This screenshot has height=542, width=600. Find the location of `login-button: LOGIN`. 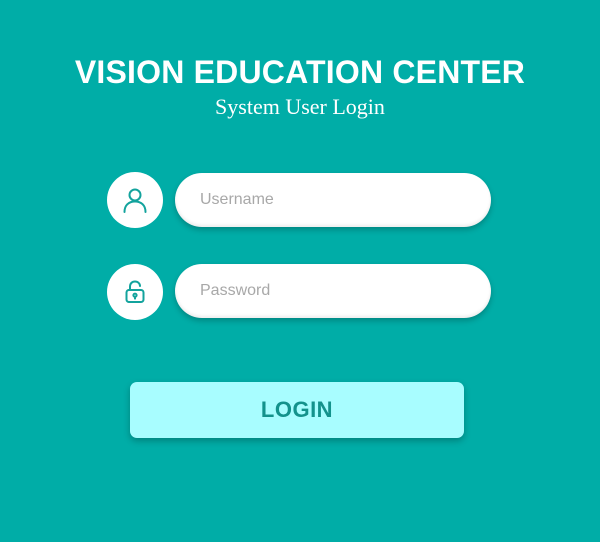

login-button: LOGIN is located at coordinates (297, 410).